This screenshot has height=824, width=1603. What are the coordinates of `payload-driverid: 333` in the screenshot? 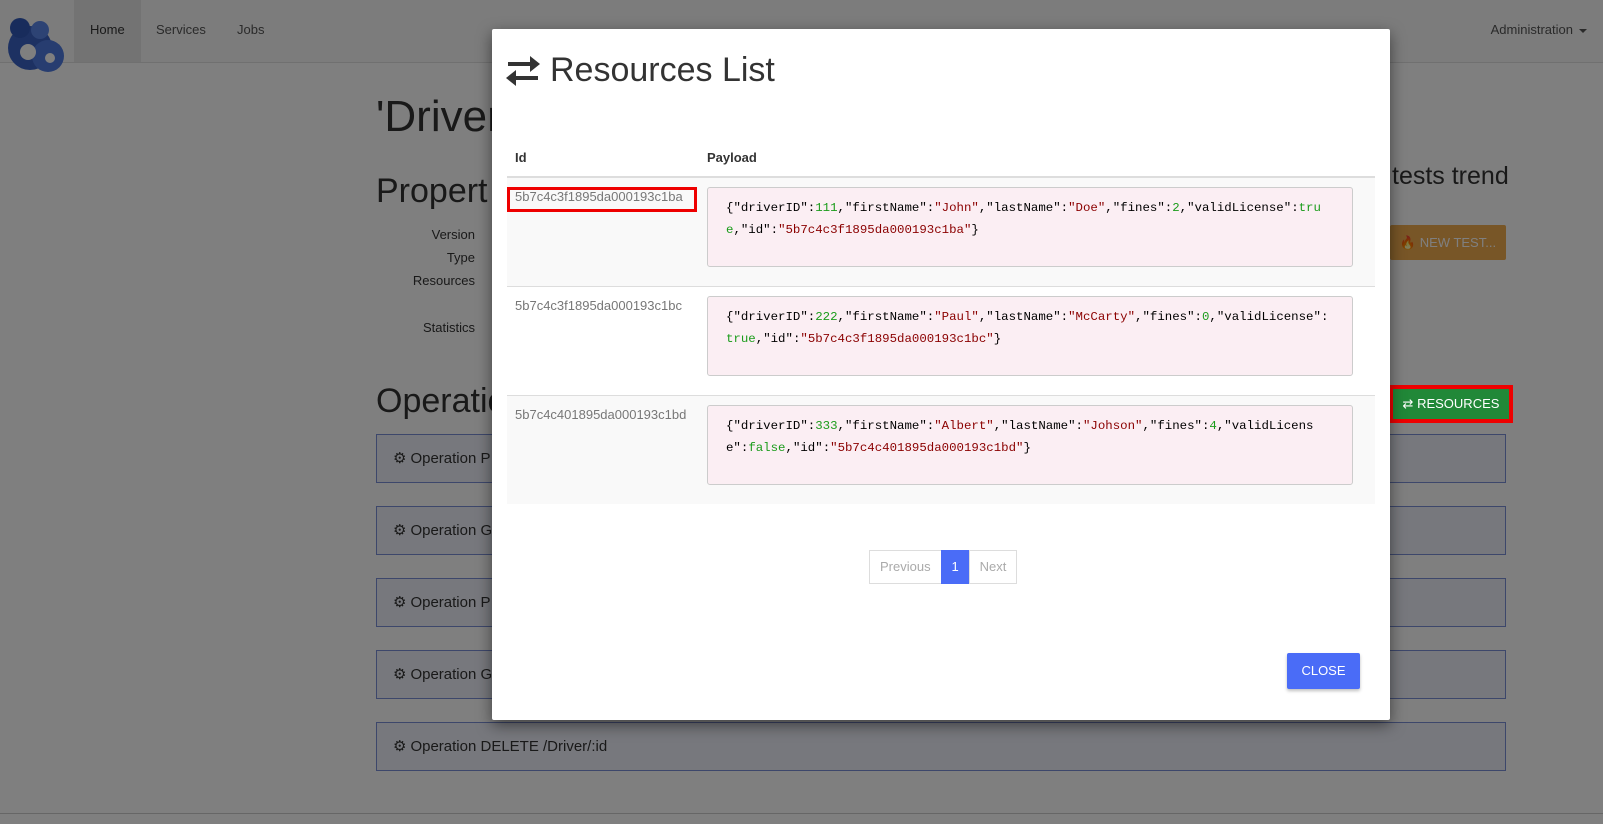 It's located at (826, 426).